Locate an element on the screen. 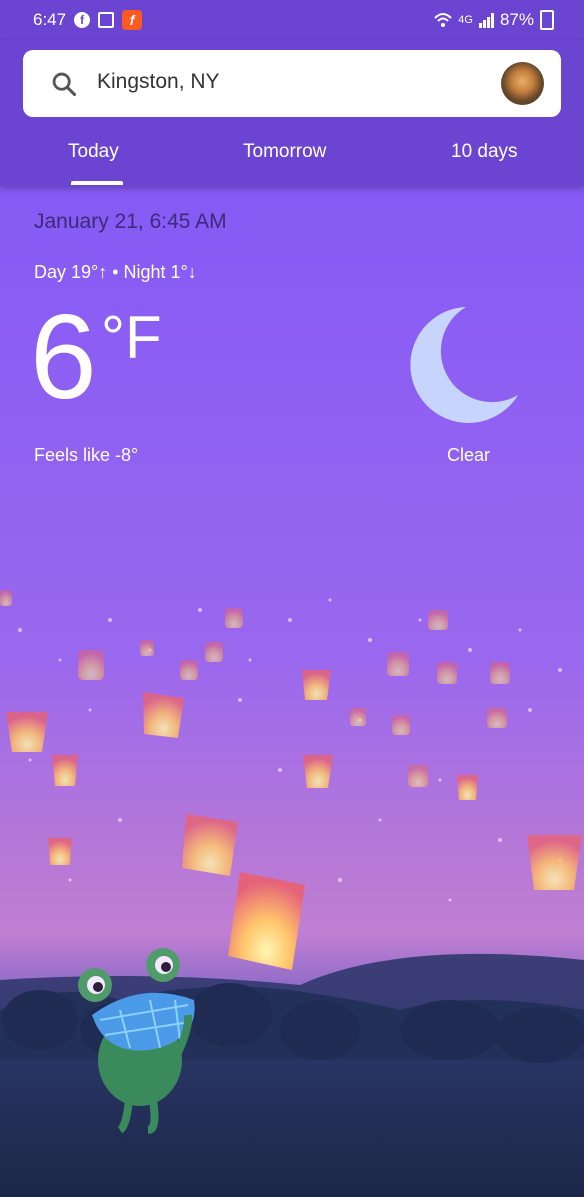 The image size is (584, 1197). app-f-icon: f is located at coordinates (132, 20).